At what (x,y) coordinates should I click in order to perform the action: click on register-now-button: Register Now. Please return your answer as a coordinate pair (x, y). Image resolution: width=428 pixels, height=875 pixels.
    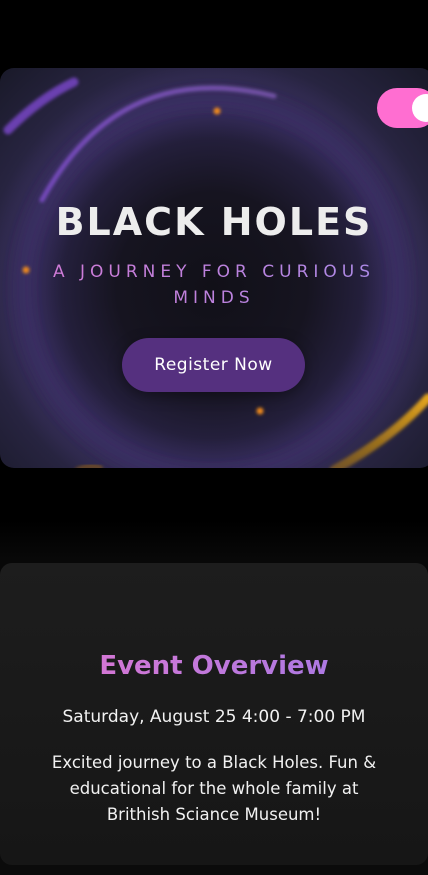
    Looking at the image, I should click on (213, 365).